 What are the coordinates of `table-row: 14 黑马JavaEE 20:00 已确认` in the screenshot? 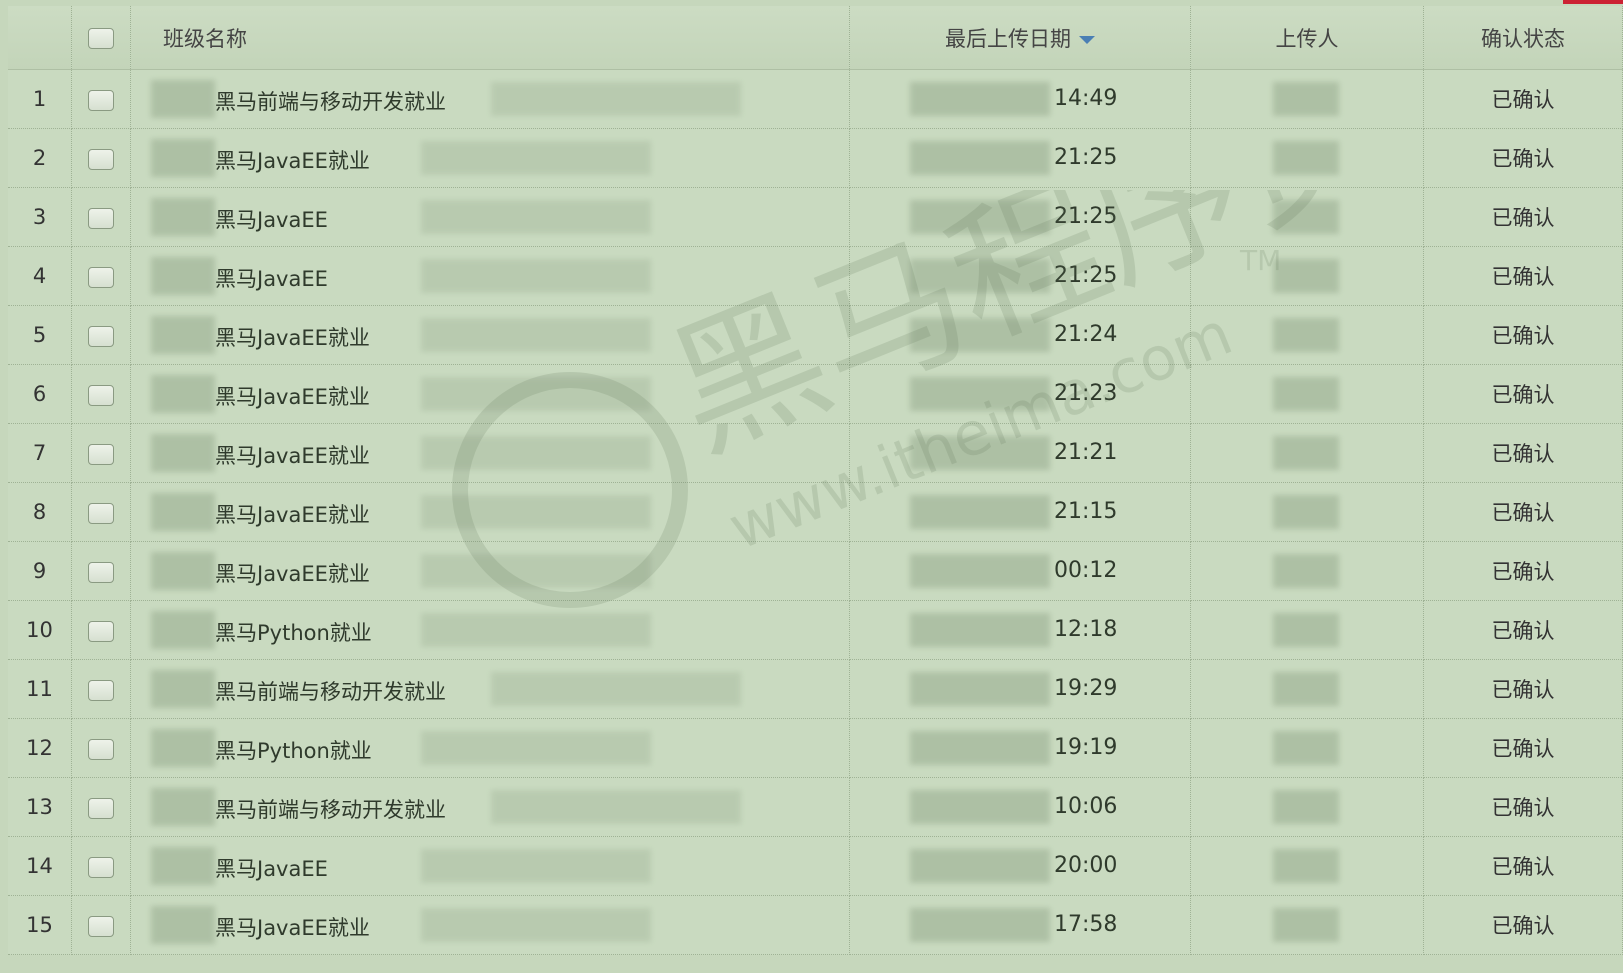 It's located at (815, 866).